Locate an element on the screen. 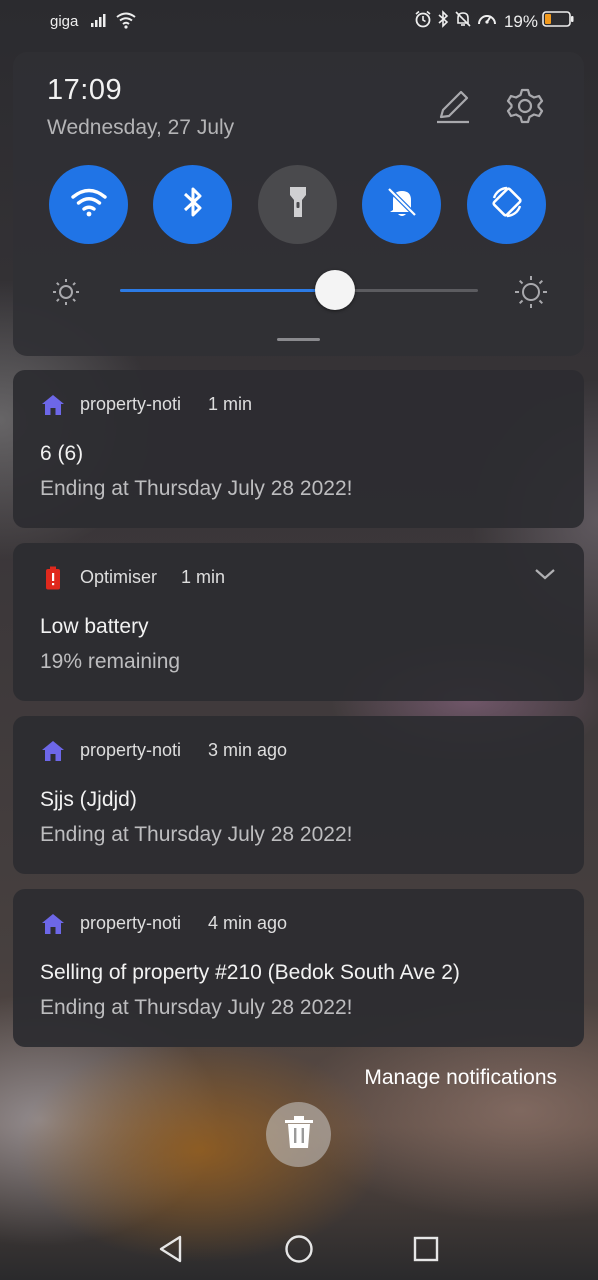  navigation-bar is located at coordinates (299, 1245).